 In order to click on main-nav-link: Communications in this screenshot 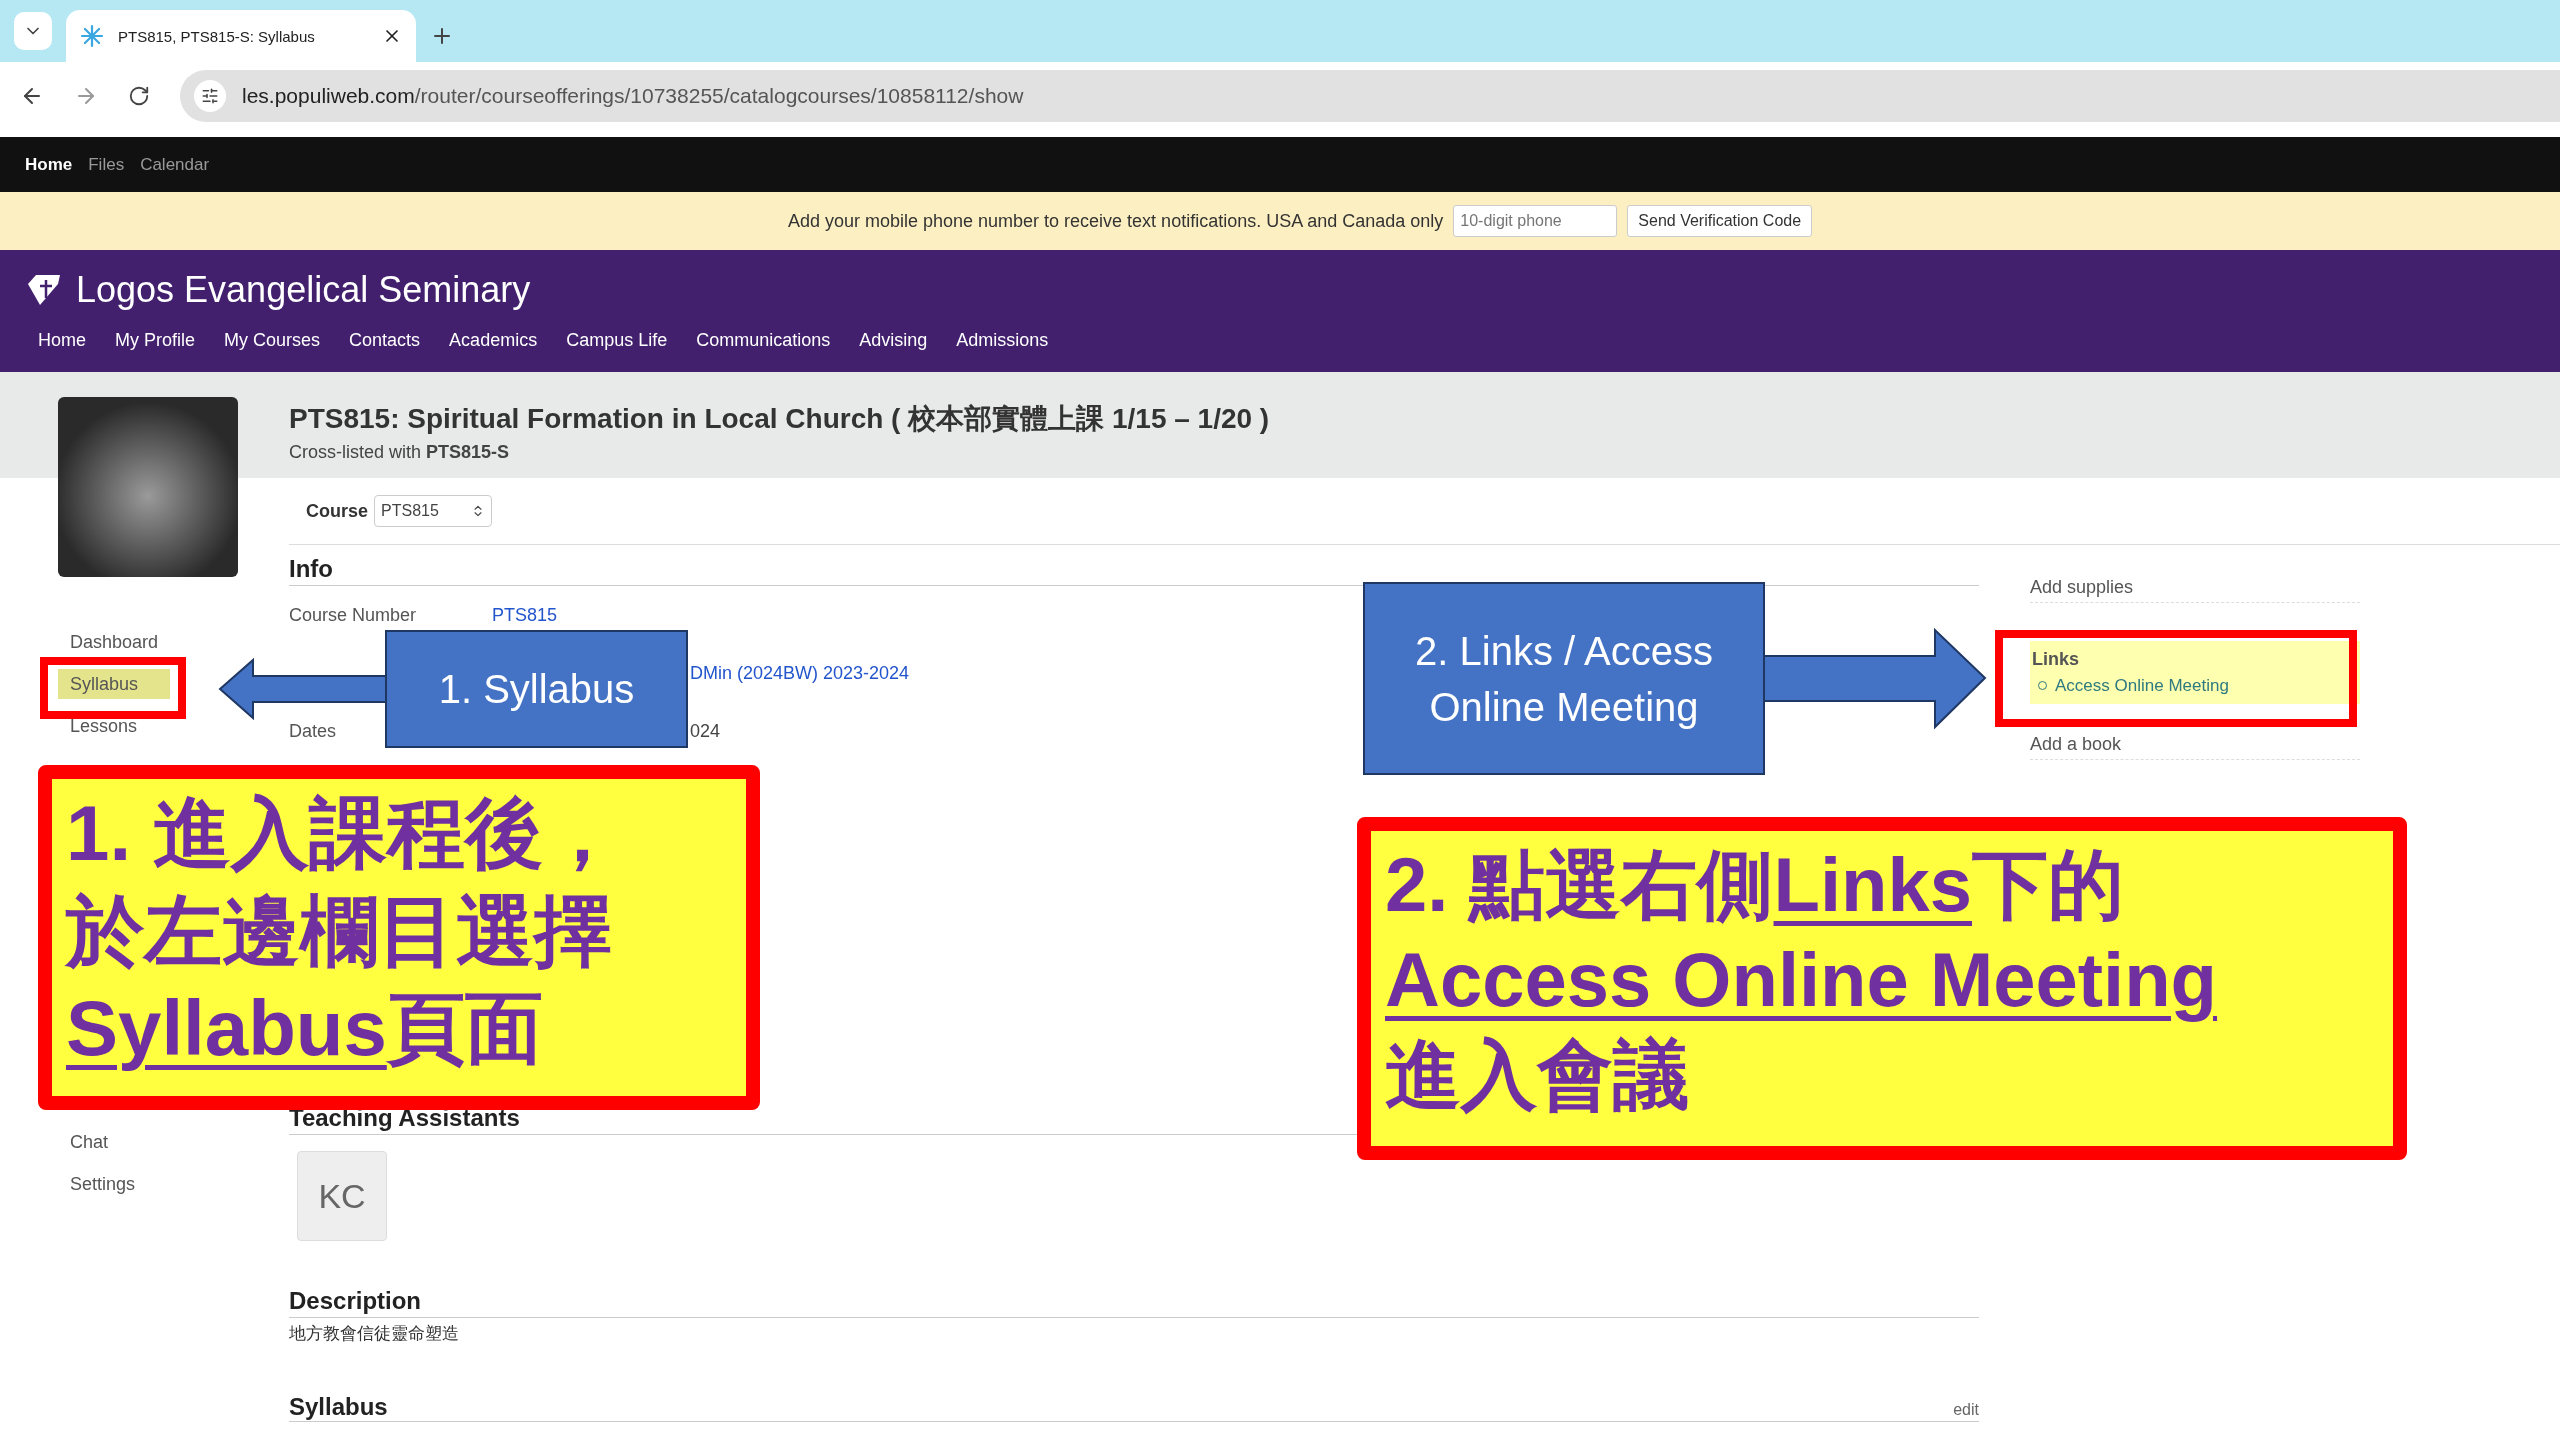, I will do `click(763, 340)`.